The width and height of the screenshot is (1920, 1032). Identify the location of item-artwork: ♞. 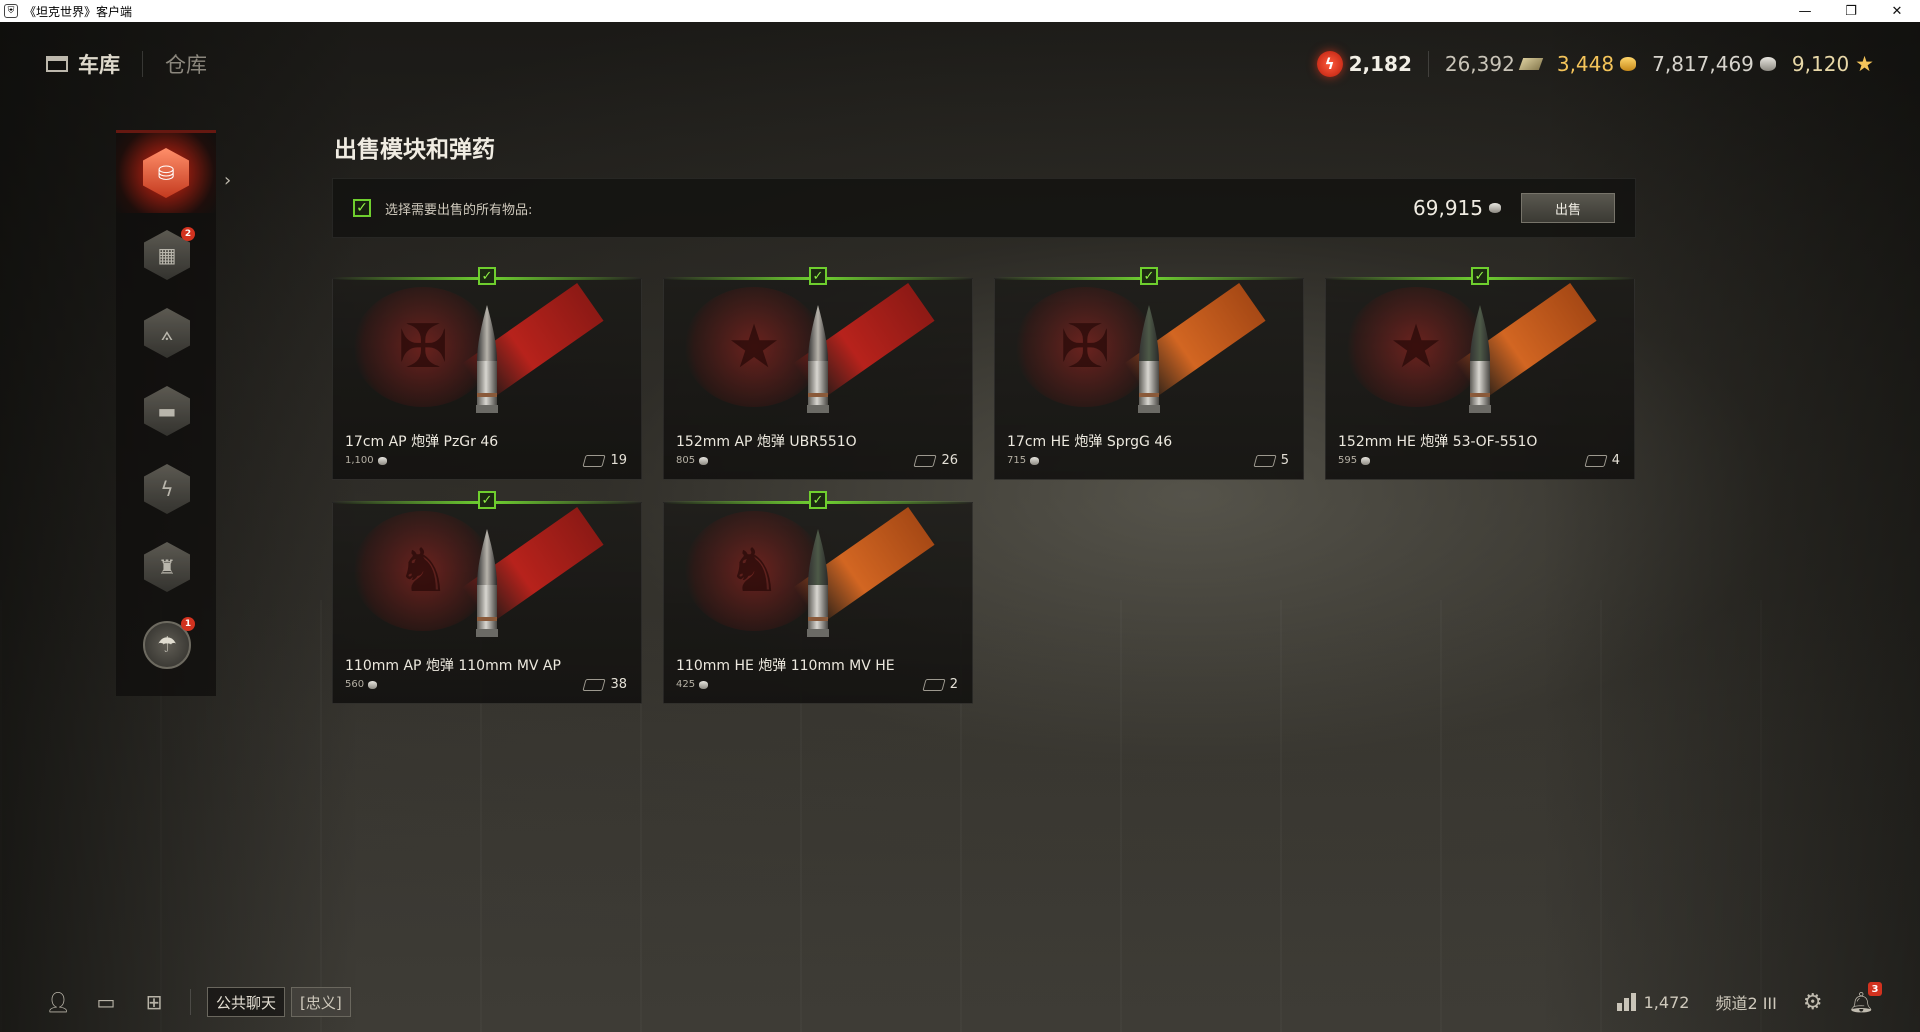
(487, 573).